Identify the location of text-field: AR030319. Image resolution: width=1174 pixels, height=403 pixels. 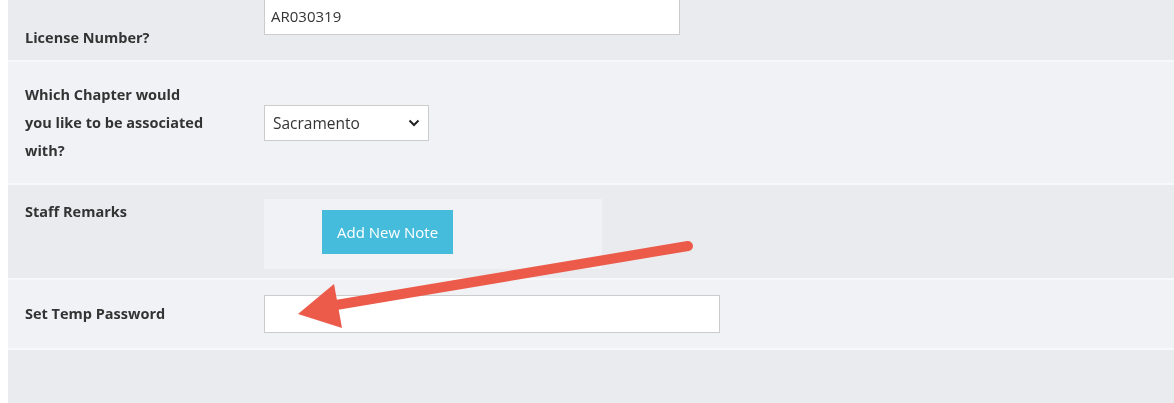
(472, 17).